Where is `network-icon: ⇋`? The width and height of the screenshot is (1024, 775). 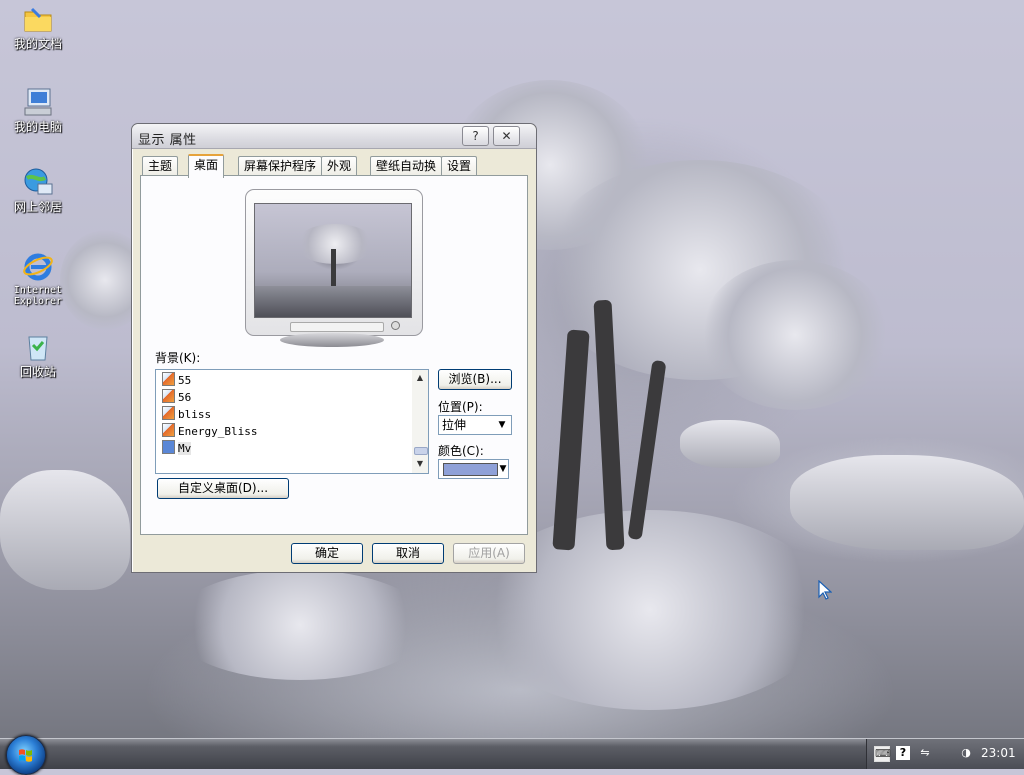 network-icon: ⇋ is located at coordinates (925, 753).